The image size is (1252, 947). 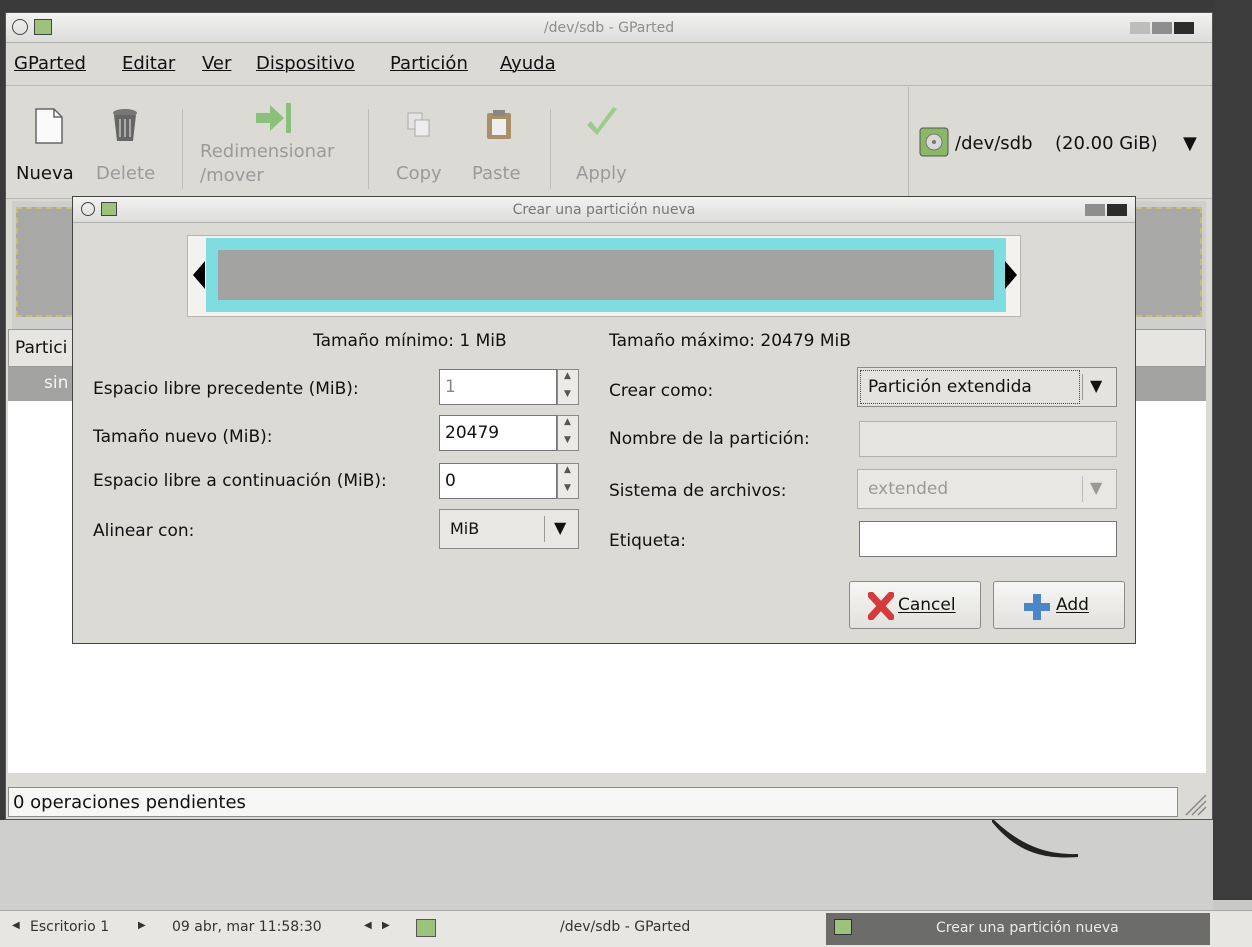 What do you see at coordinates (1140, 28) in the screenshot?
I see `minimize-button` at bounding box center [1140, 28].